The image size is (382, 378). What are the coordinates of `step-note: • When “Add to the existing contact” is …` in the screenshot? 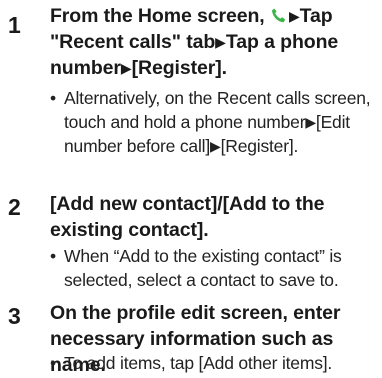 It's located at (214, 268).